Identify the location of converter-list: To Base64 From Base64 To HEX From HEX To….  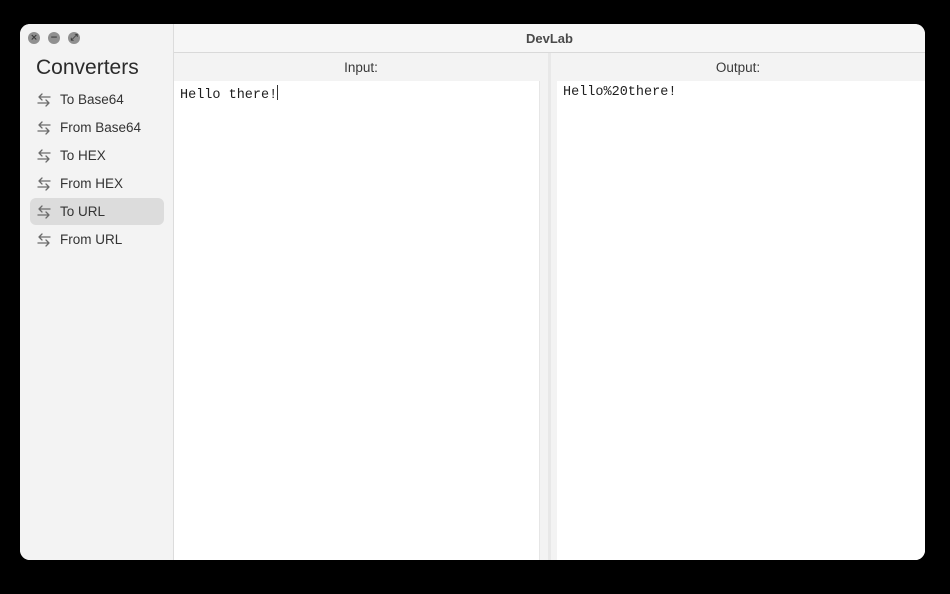
(97, 170).